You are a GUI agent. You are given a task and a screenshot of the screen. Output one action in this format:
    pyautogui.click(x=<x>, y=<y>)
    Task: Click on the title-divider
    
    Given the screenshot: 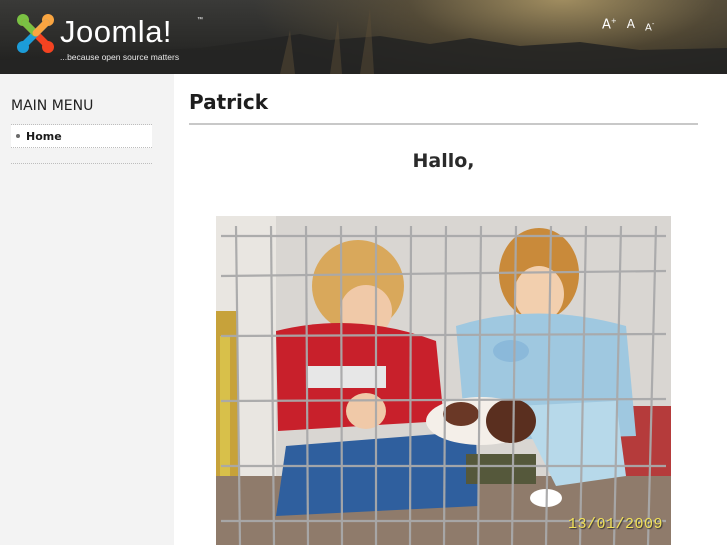 What is the action you would take?
    pyautogui.click(x=443, y=124)
    